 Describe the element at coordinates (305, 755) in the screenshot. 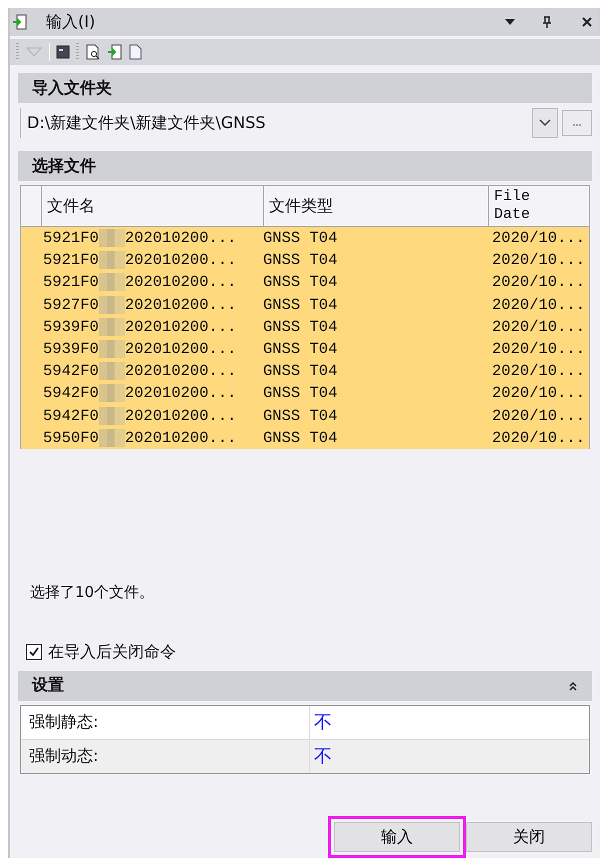

I see `property-row: 强制动态: 不` at that location.